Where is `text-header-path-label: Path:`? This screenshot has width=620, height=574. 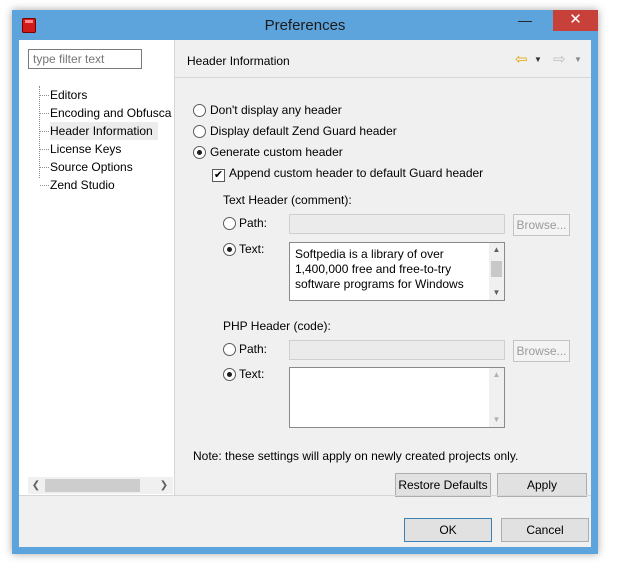 text-header-path-label: Path: is located at coordinates (253, 223).